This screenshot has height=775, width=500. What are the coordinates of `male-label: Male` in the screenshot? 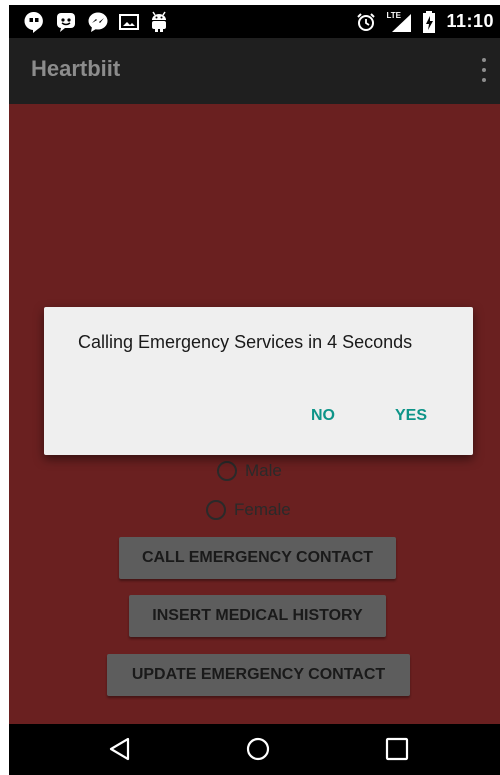 It's located at (263, 470).